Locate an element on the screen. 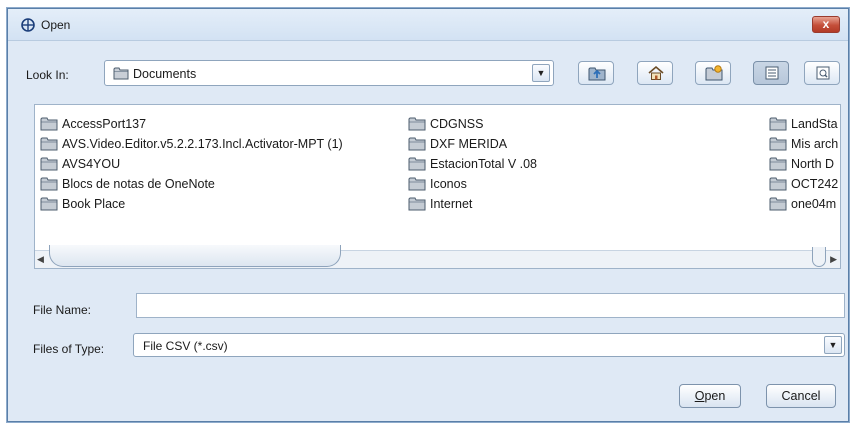  file-name: AccessPort137 is located at coordinates (104, 124).